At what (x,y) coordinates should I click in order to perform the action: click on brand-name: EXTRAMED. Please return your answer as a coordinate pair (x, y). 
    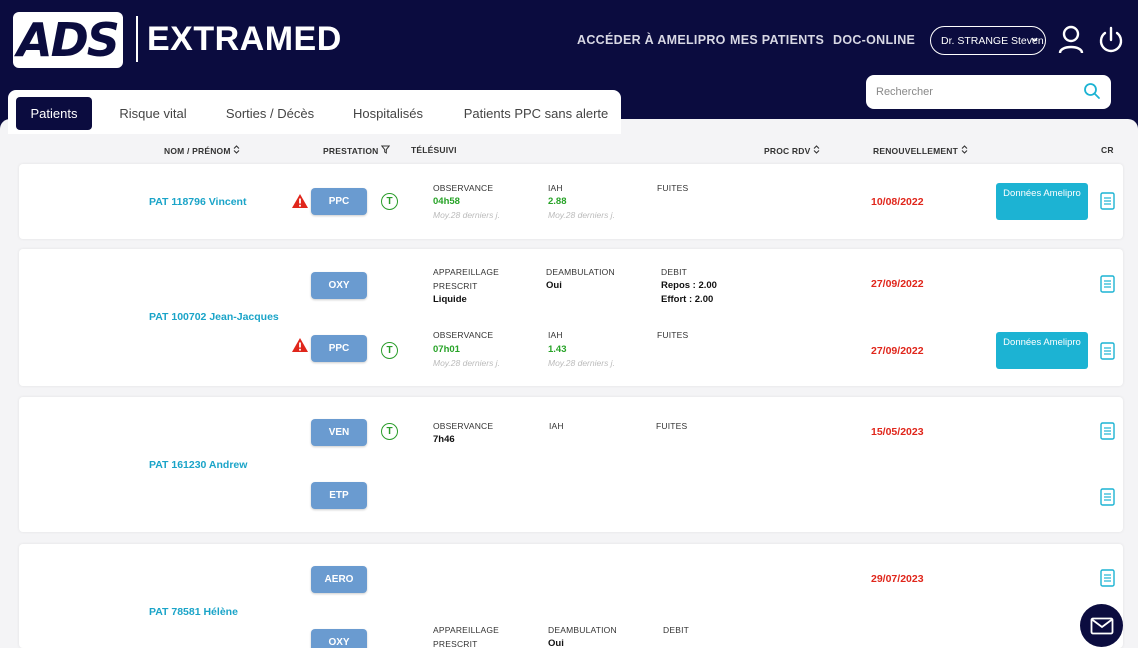
    Looking at the image, I should click on (244, 39).